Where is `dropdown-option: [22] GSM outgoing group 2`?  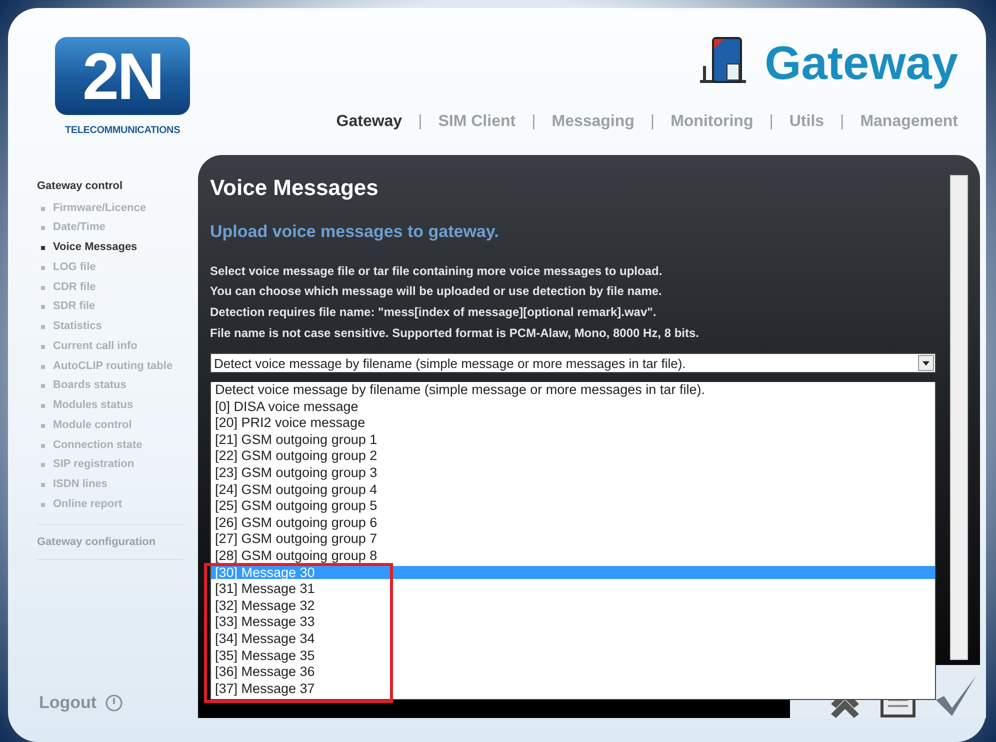
dropdown-option: [22] GSM outgoing group 2 is located at coordinates (573, 456).